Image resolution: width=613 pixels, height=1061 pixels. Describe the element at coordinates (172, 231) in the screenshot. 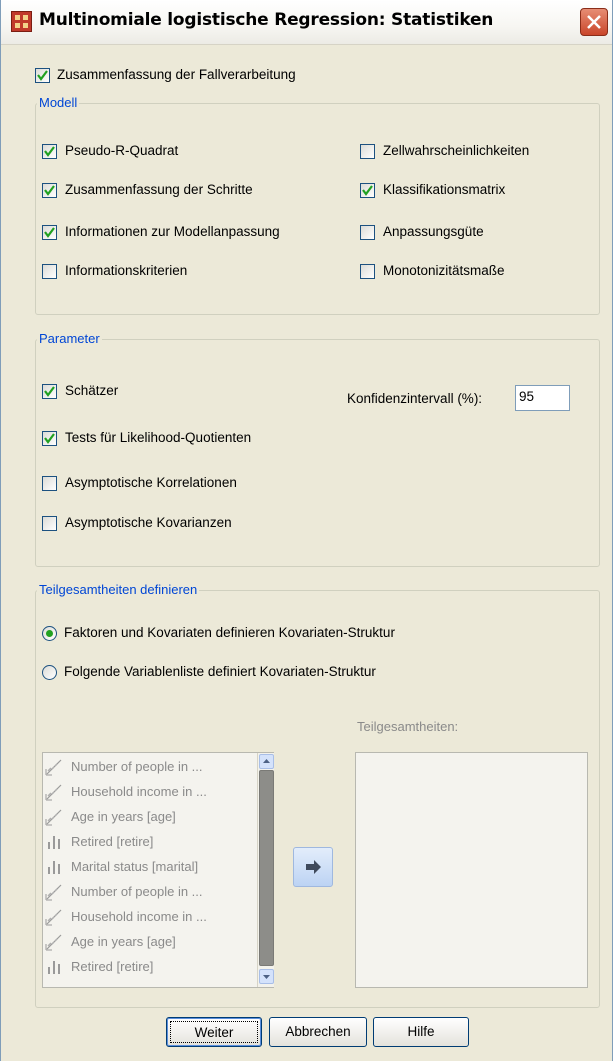

I see `model-fit-info-label: Informationen zur Modellanpassung` at that location.